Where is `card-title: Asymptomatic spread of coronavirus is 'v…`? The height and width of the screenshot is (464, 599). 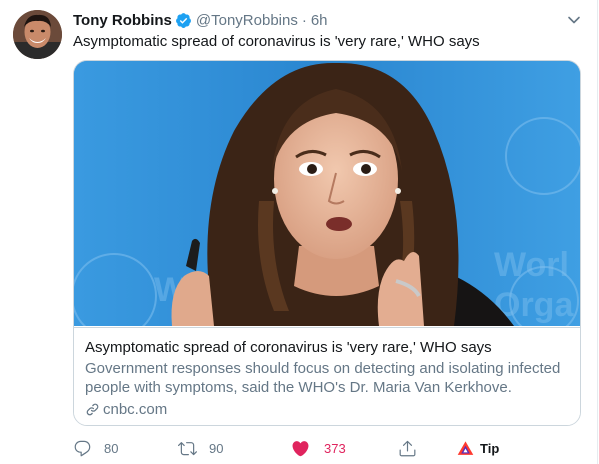
card-title: Asymptomatic spread of coronavirus is 'v… is located at coordinates (288, 348).